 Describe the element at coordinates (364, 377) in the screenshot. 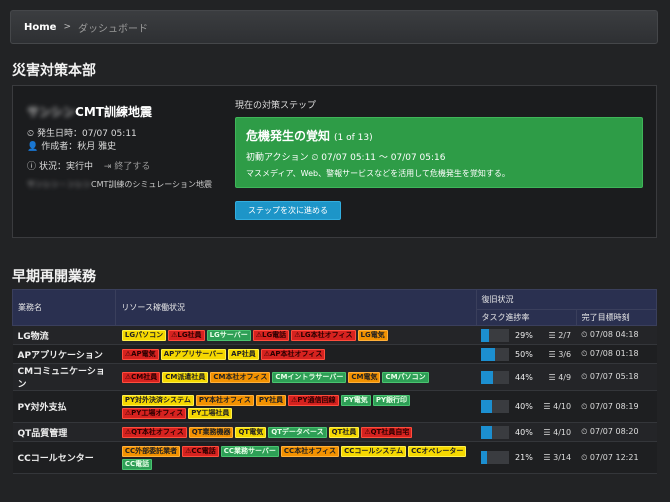

I see `resource-tag: CM電気` at that location.